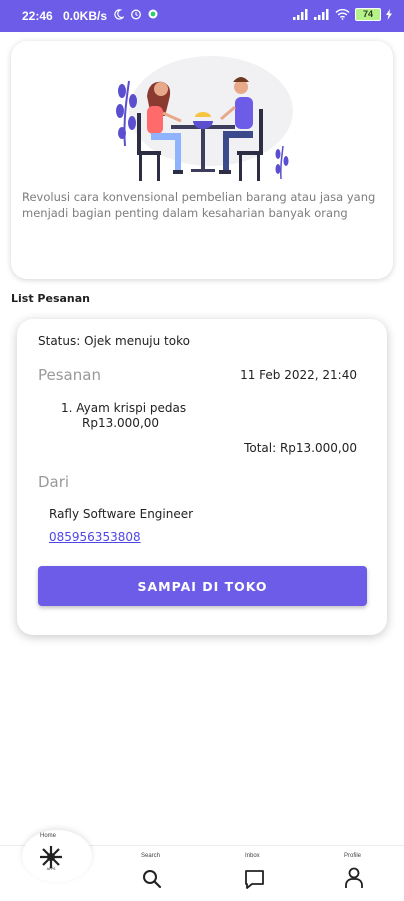  I want to click on signal-icon, so click(300, 14).